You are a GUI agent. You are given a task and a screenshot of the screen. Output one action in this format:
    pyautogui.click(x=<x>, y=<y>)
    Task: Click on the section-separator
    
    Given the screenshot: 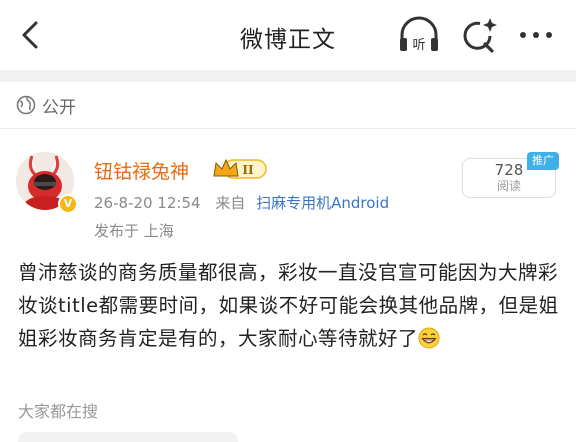 What is the action you would take?
    pyautogui.click(x=288, y=76)
    